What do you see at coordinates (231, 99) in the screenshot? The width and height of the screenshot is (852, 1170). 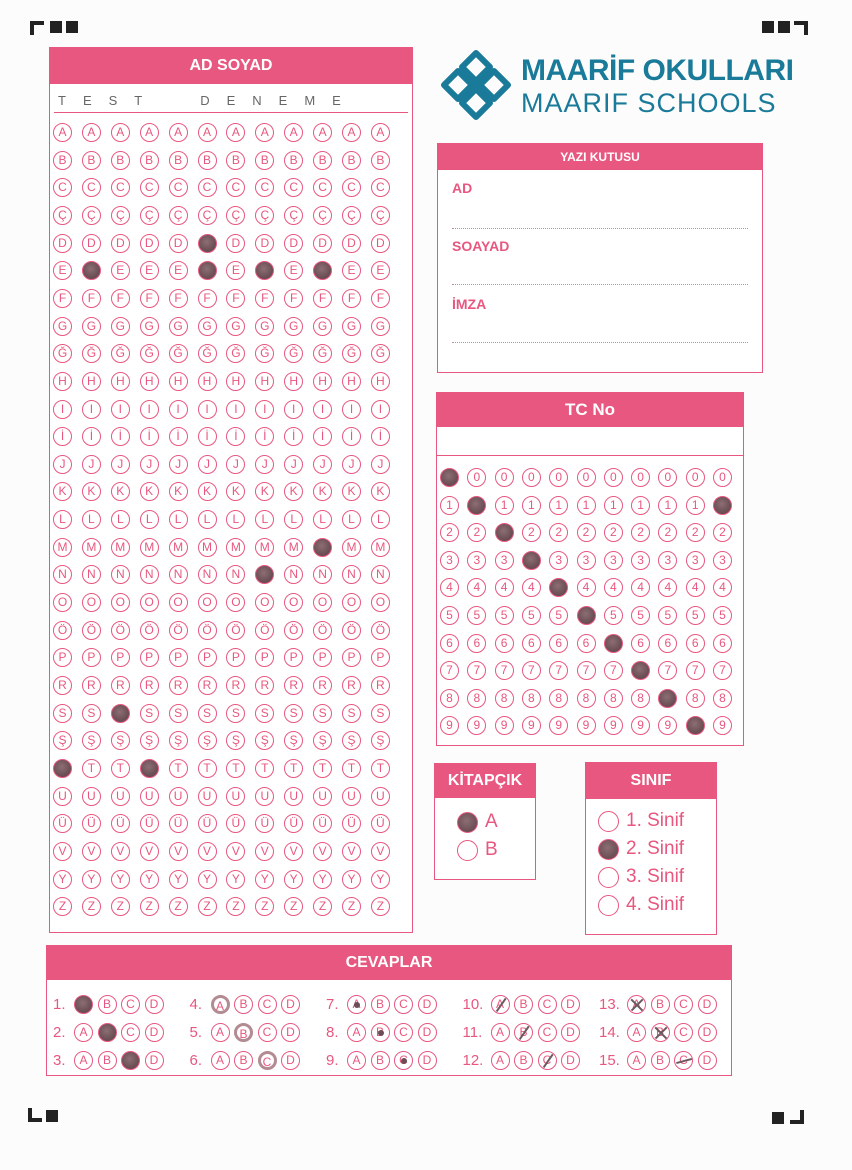 I see `name-write-box: TEST DENEME` at bounding box center [231, 99].